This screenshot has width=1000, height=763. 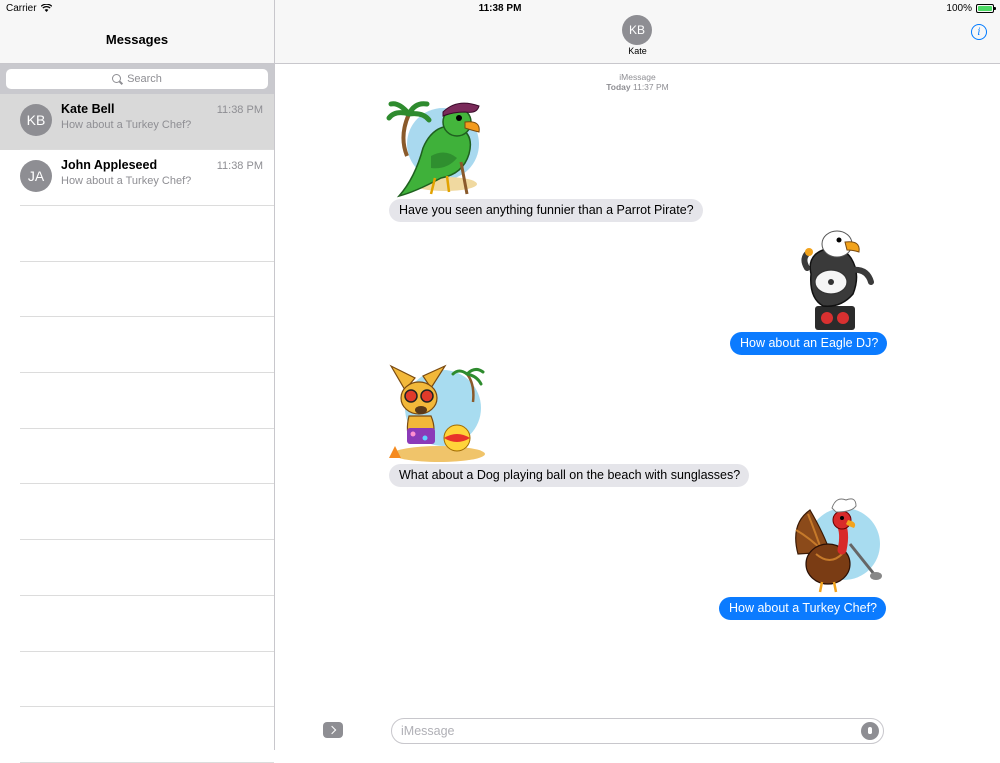 I want to click on search-bar: Search, so click(x=137, y=79).